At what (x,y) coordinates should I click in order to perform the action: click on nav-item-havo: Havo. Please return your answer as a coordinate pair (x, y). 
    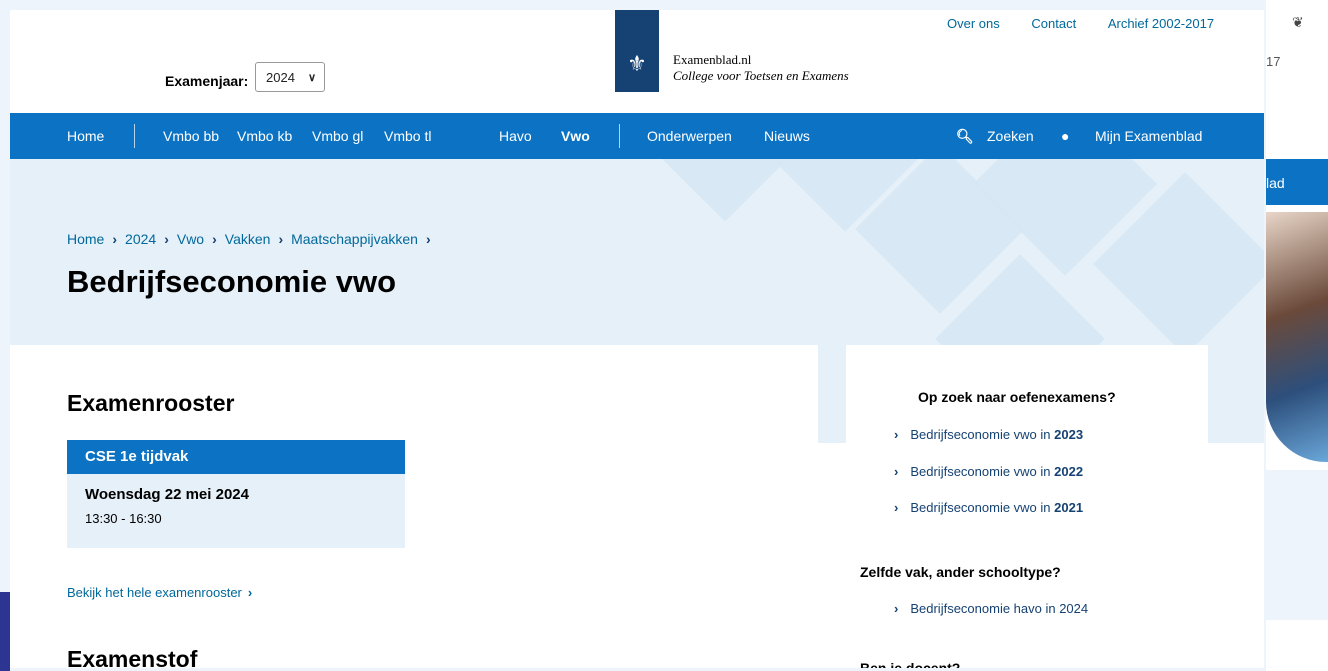
    Looking at the image, I should click on (515, 136).